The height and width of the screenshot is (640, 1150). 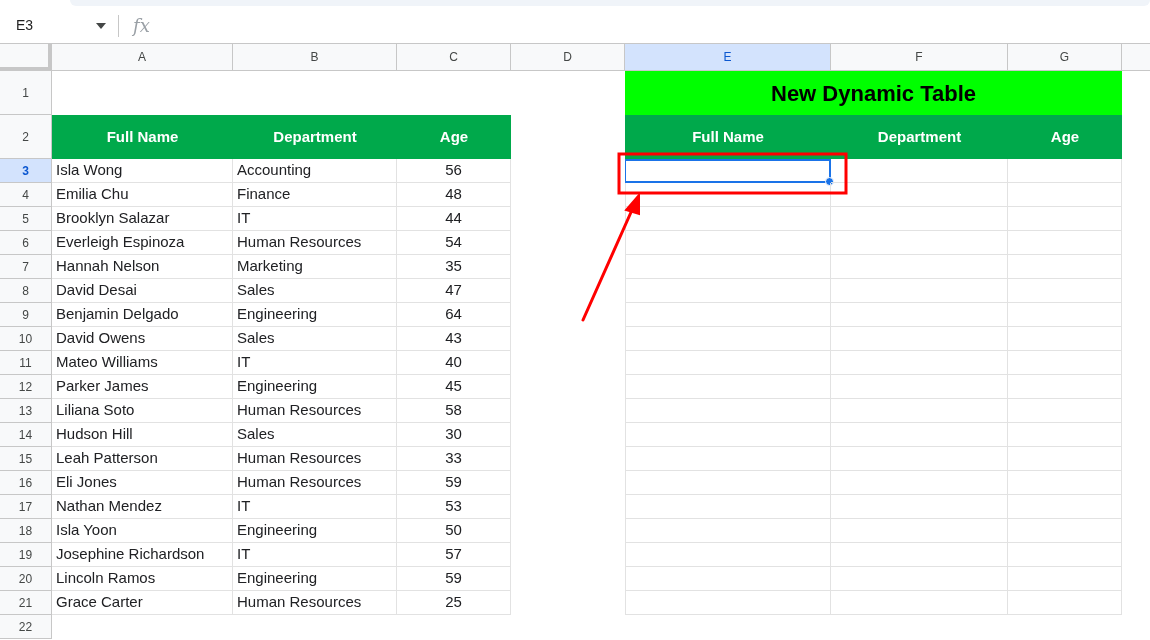 I want to click on table-cell: David Owens, so click(x=142, y=339).